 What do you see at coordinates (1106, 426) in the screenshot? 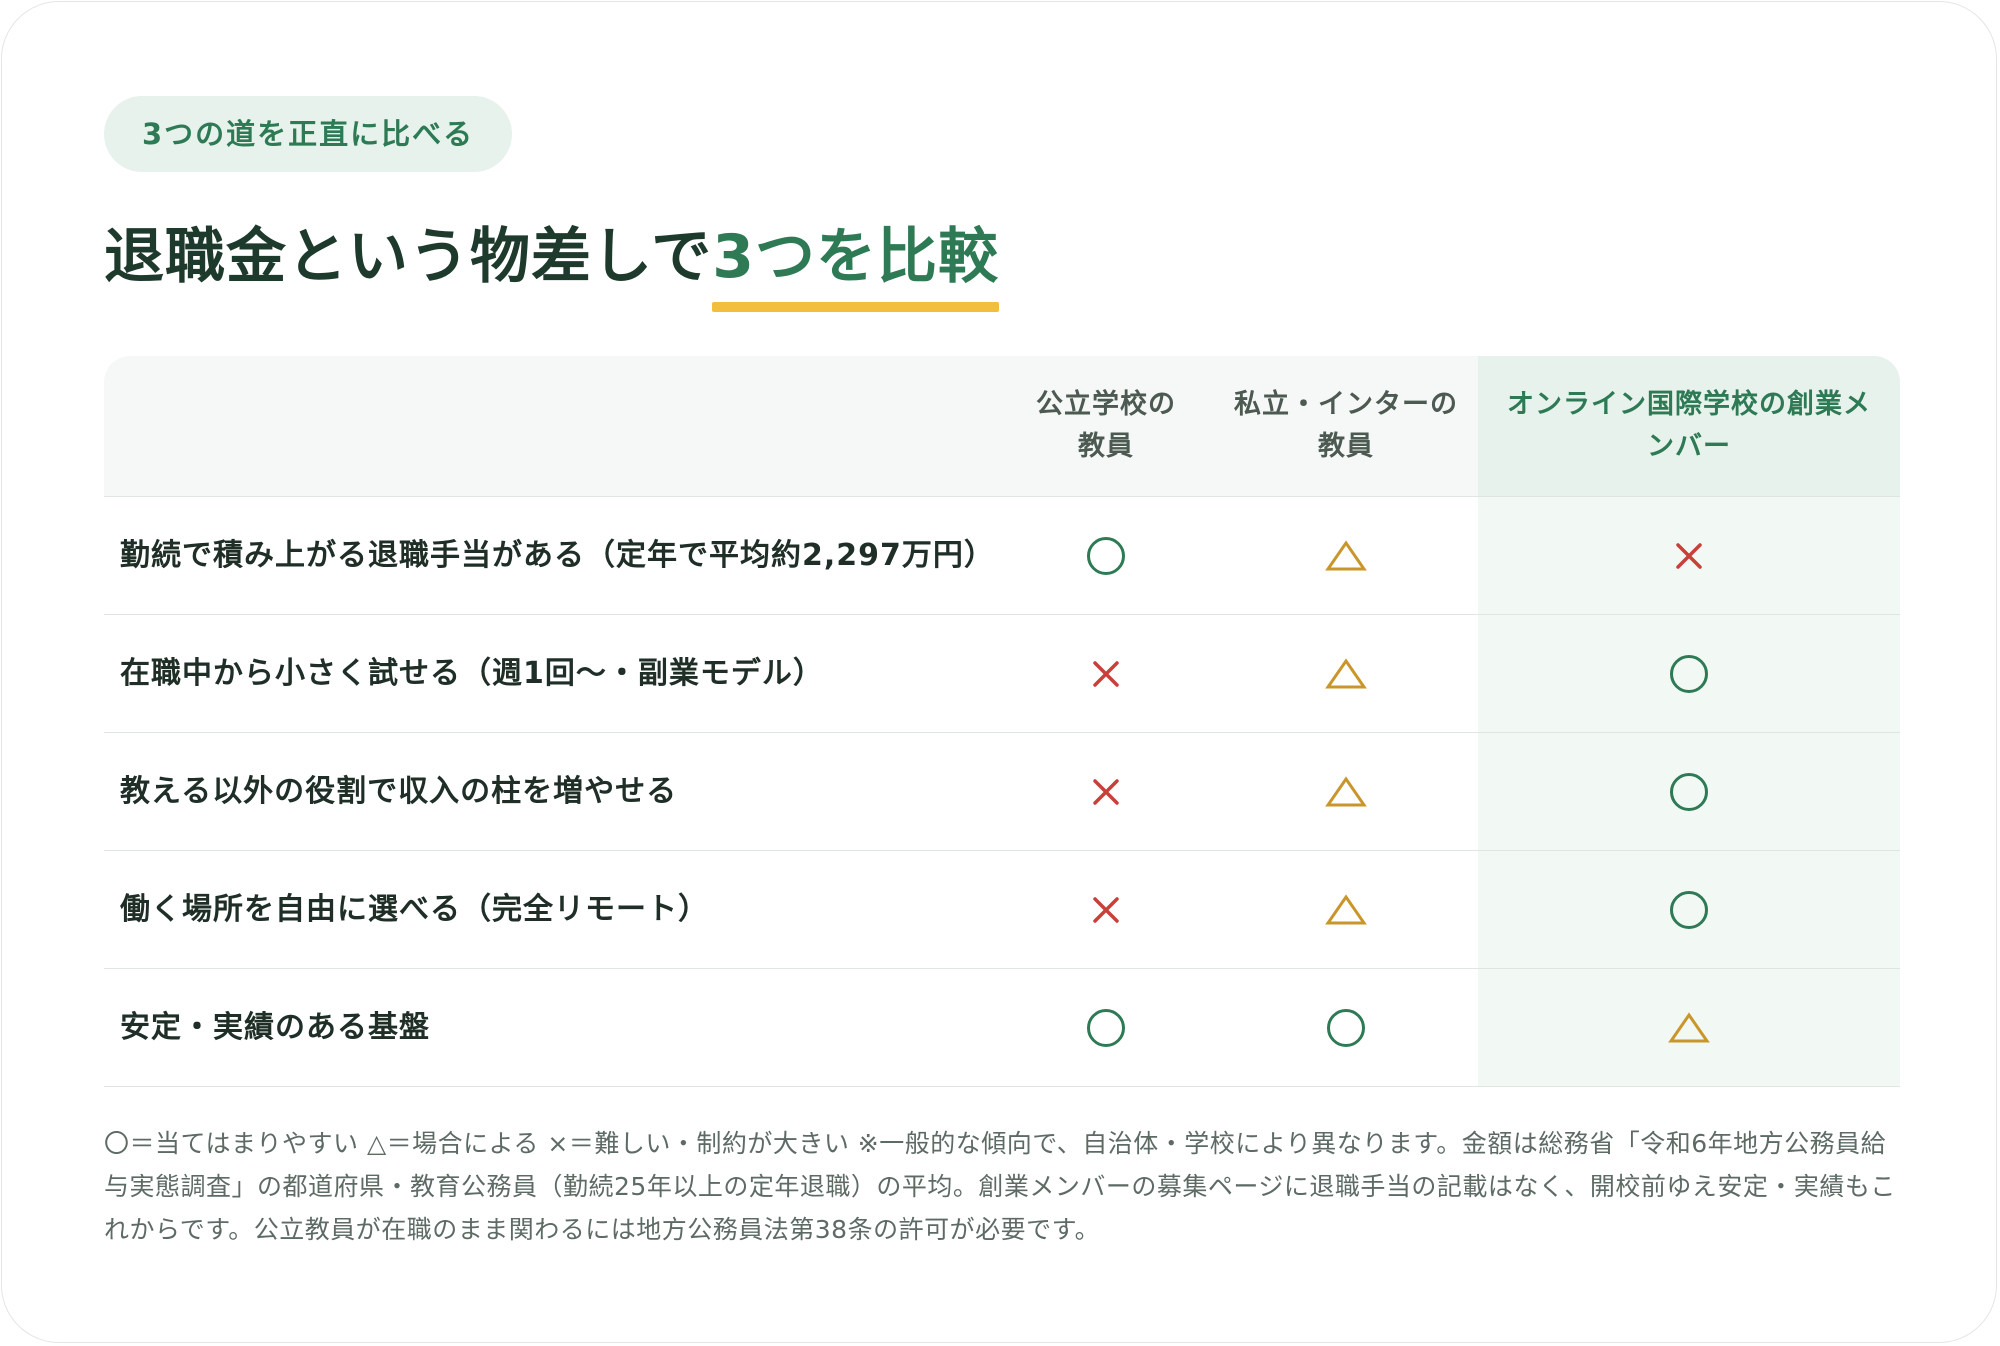
I see `header-public-teacher: 公立学校の 教員` at bounding box center [1106, 426].